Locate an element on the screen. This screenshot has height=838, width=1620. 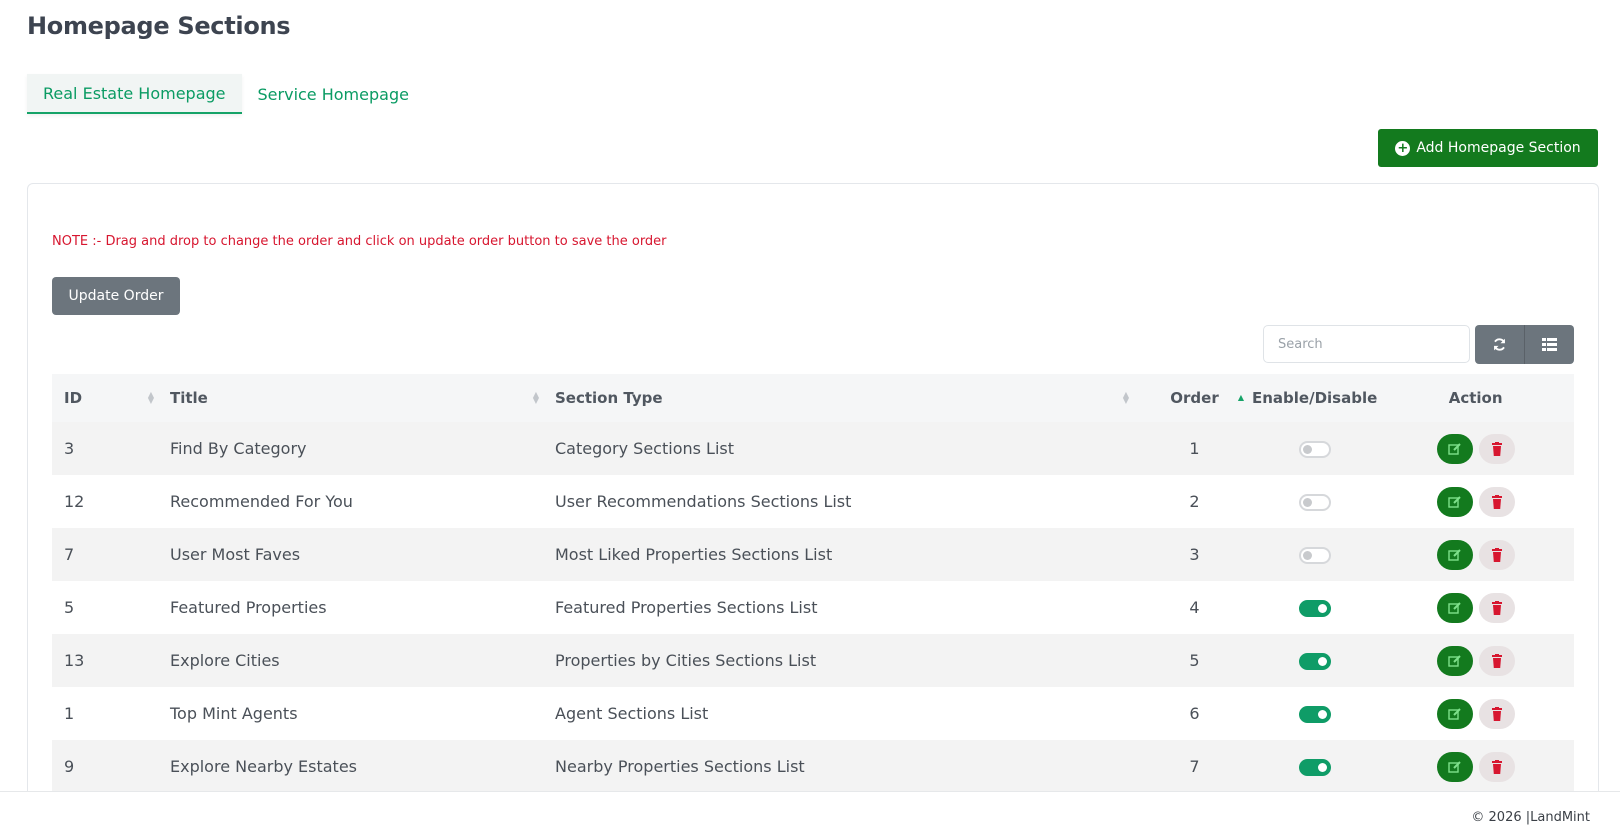
update-order-button: Update Order is located at coordinates (116, 296).